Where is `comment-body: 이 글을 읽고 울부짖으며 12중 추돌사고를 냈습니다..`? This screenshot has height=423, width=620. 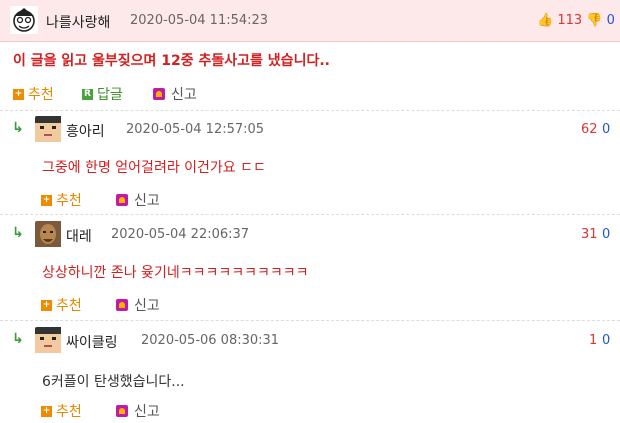 comment-body: 이 글을 읽고 울부짖으며 12중 추돌사고를 냈습니다.. is located at coordinates (171, 61).